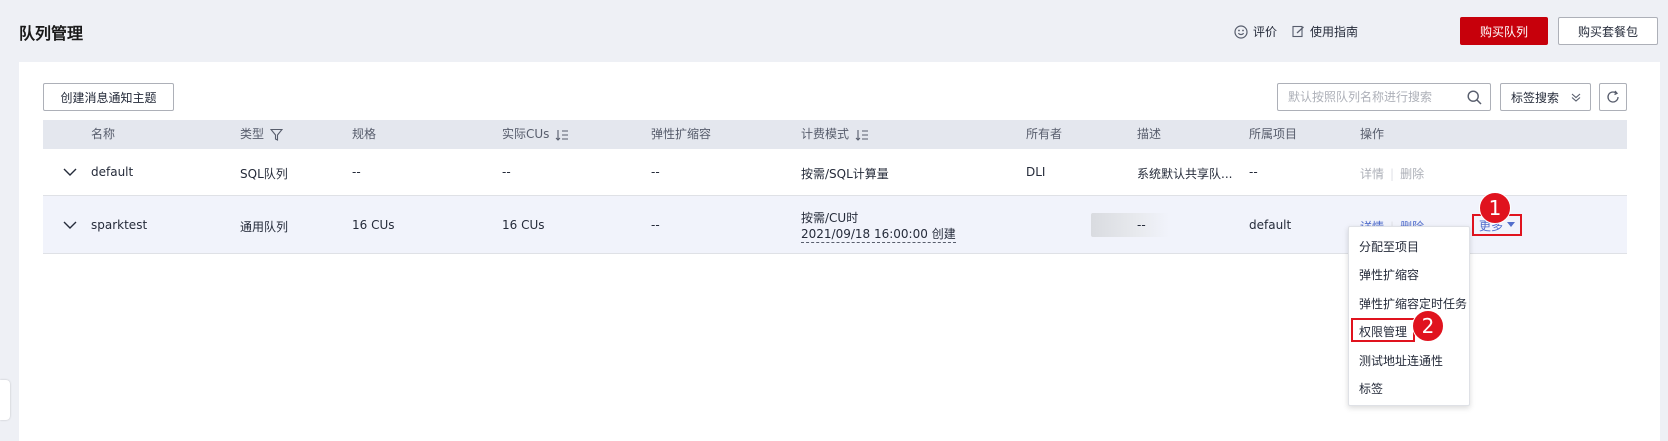 The height and width of the screenshot is (441, 1668). Describe the element at coordinates (526, 134) in the screenshot. I see `col-actual-cus: 实际CUs` at that location.